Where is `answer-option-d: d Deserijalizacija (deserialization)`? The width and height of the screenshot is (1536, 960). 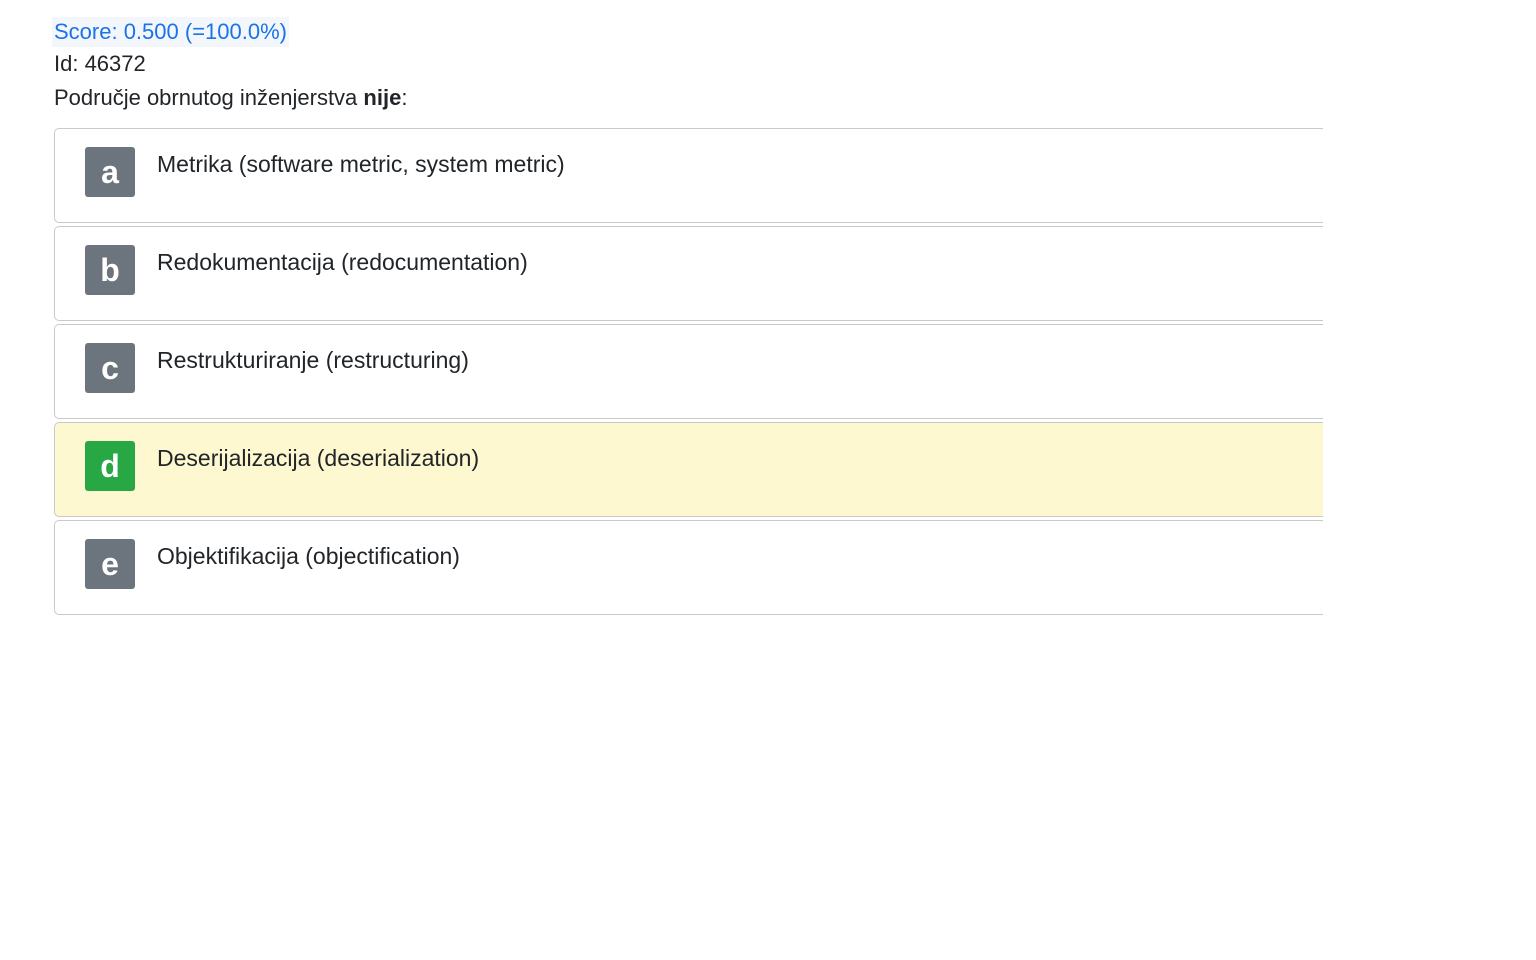
answer-option-d: d Deserijalizacija (deserialization) is located at coordinates (688, 469).